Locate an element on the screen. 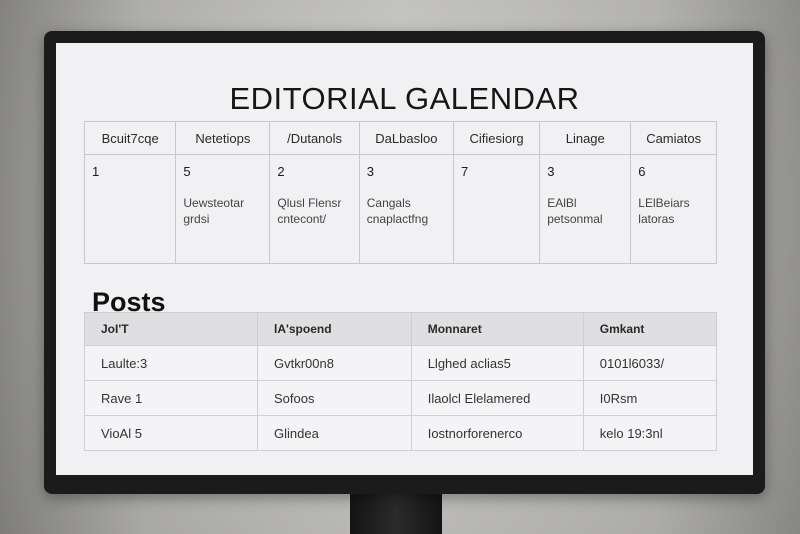 This screenshot has width=800, height=534. calendar-cell-note: EAlBl petsonmal is located at coordinates (575, 211).